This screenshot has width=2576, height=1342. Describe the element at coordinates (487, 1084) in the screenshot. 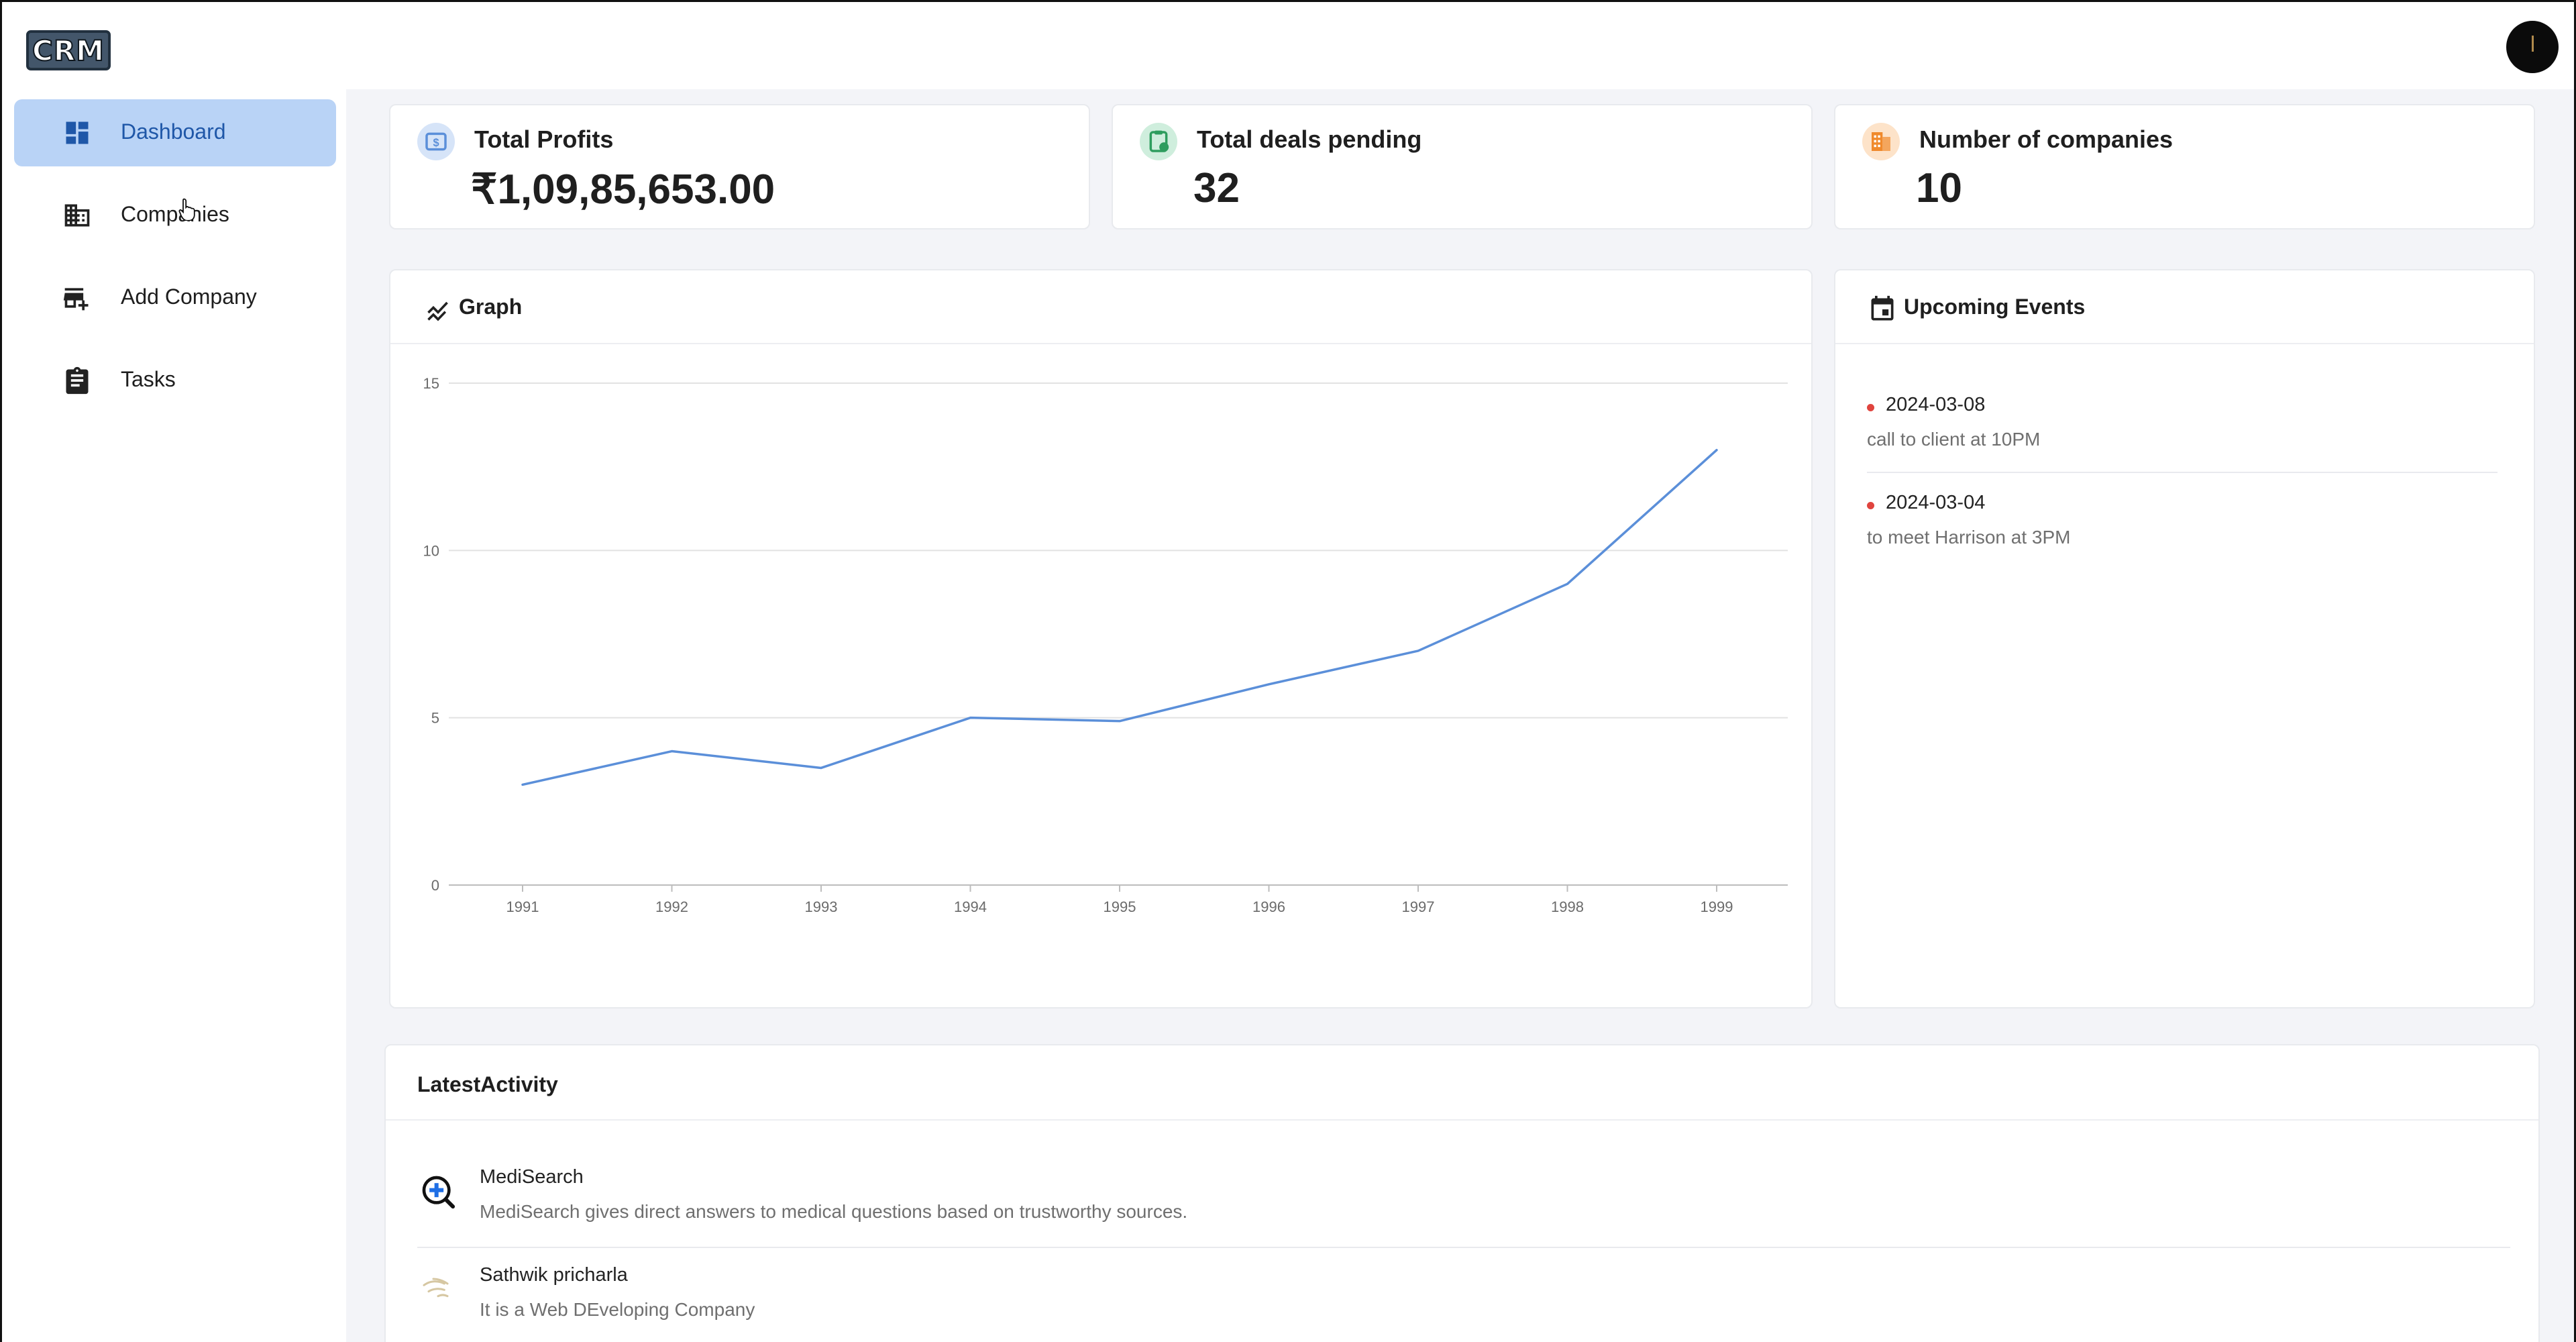

I see `activity-title: LatestActivity` at that location.